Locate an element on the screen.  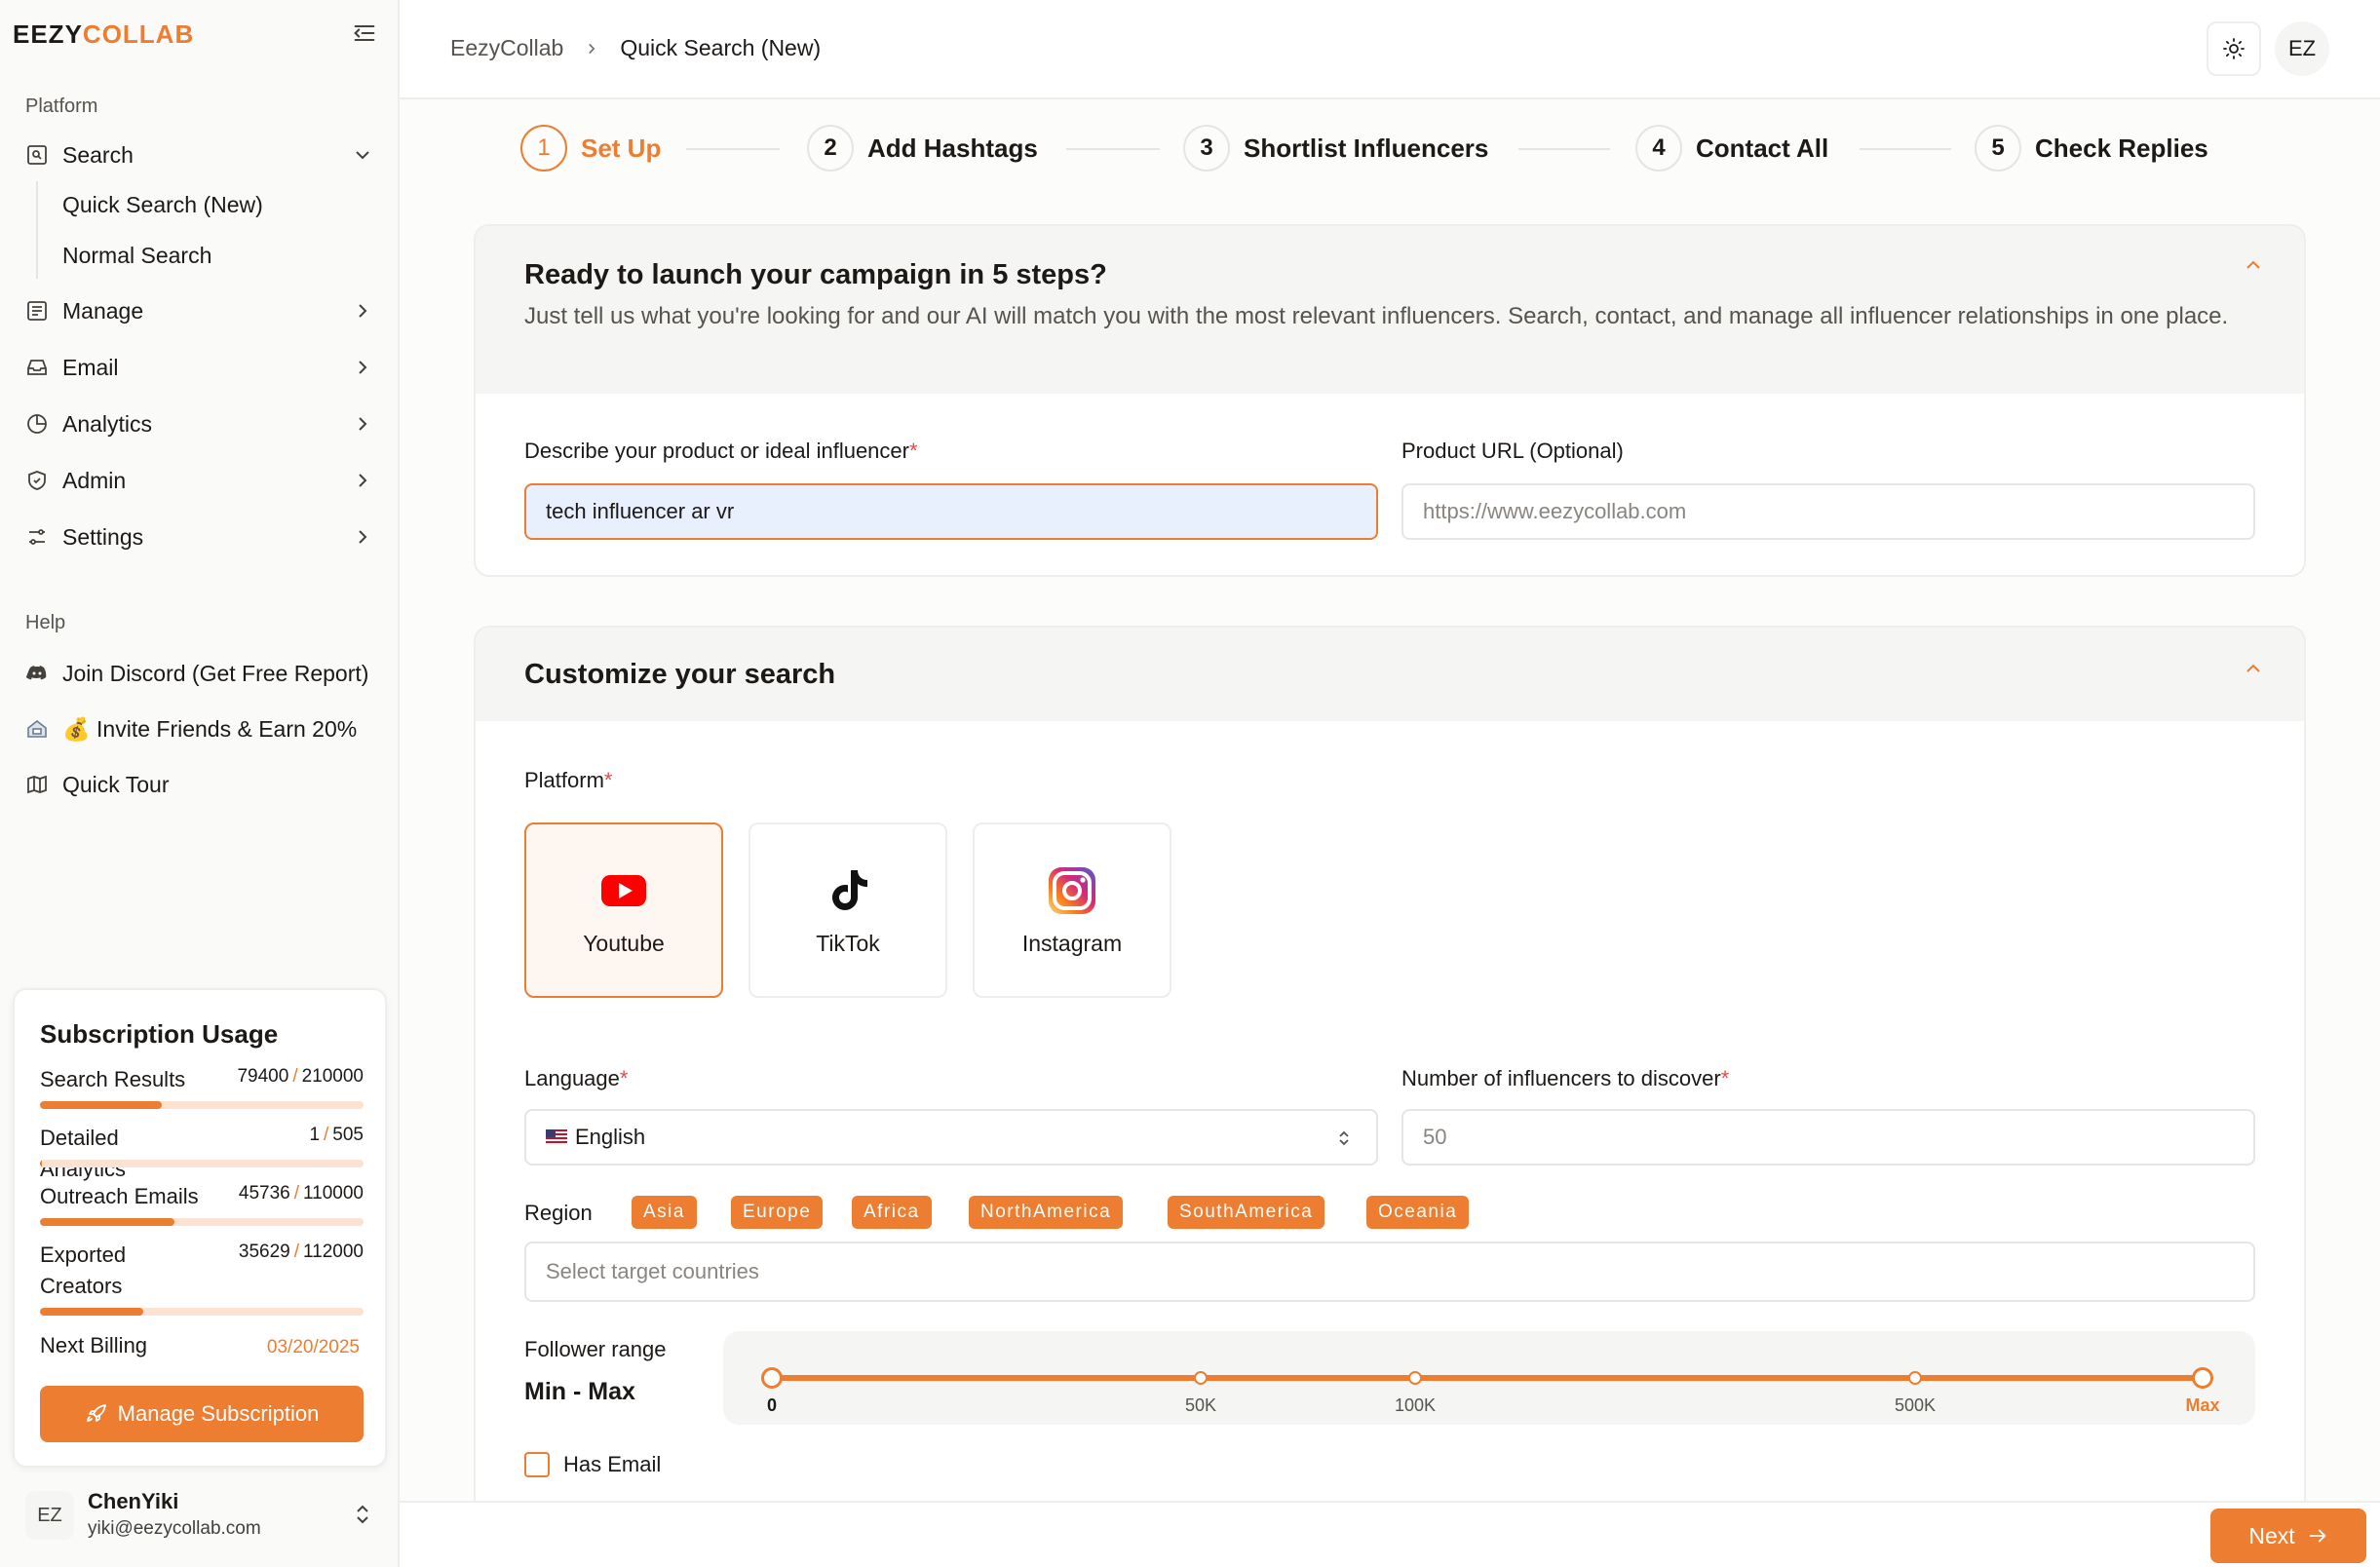
step-label: Shortlist Influencers is located at coordinates (1366, 148).